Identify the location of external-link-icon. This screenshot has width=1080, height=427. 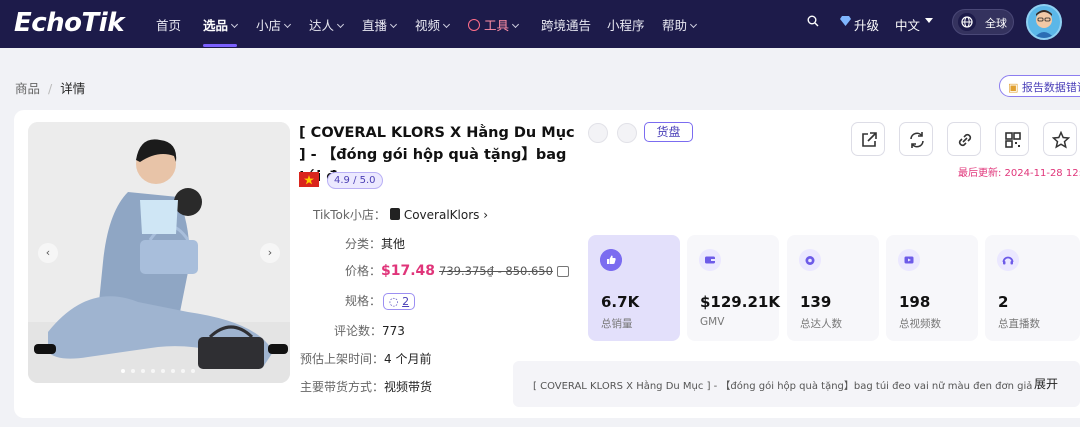
(869, 139).